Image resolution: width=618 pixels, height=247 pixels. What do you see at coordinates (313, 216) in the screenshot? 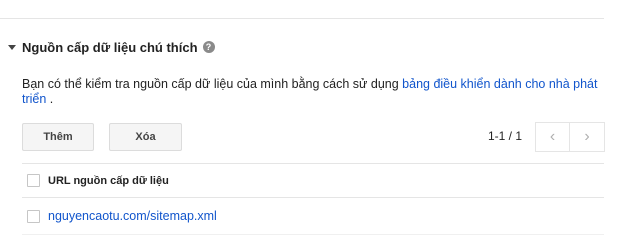
I see `table-row: nguyencaotu.com/sitemap.xml` at bounding box center [313, 216].